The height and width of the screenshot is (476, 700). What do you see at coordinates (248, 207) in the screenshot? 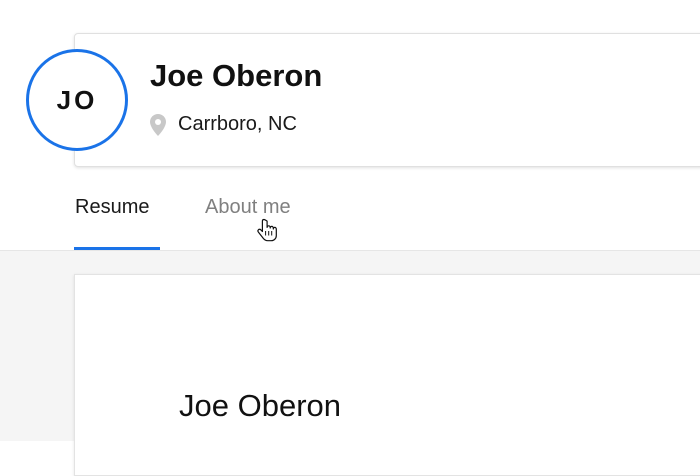
I see `tab-about-me: About me` at bounding box center [248, 207].